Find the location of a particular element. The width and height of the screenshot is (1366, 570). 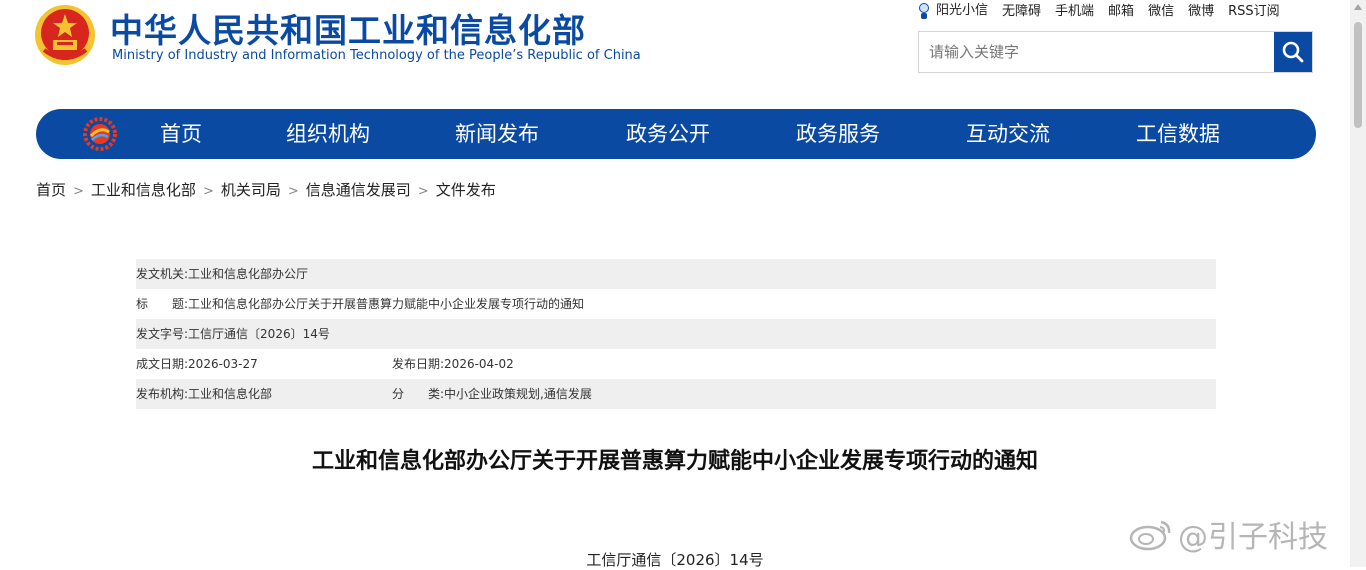

sunshine-mascot-icon is located at coordinates (924, 10).